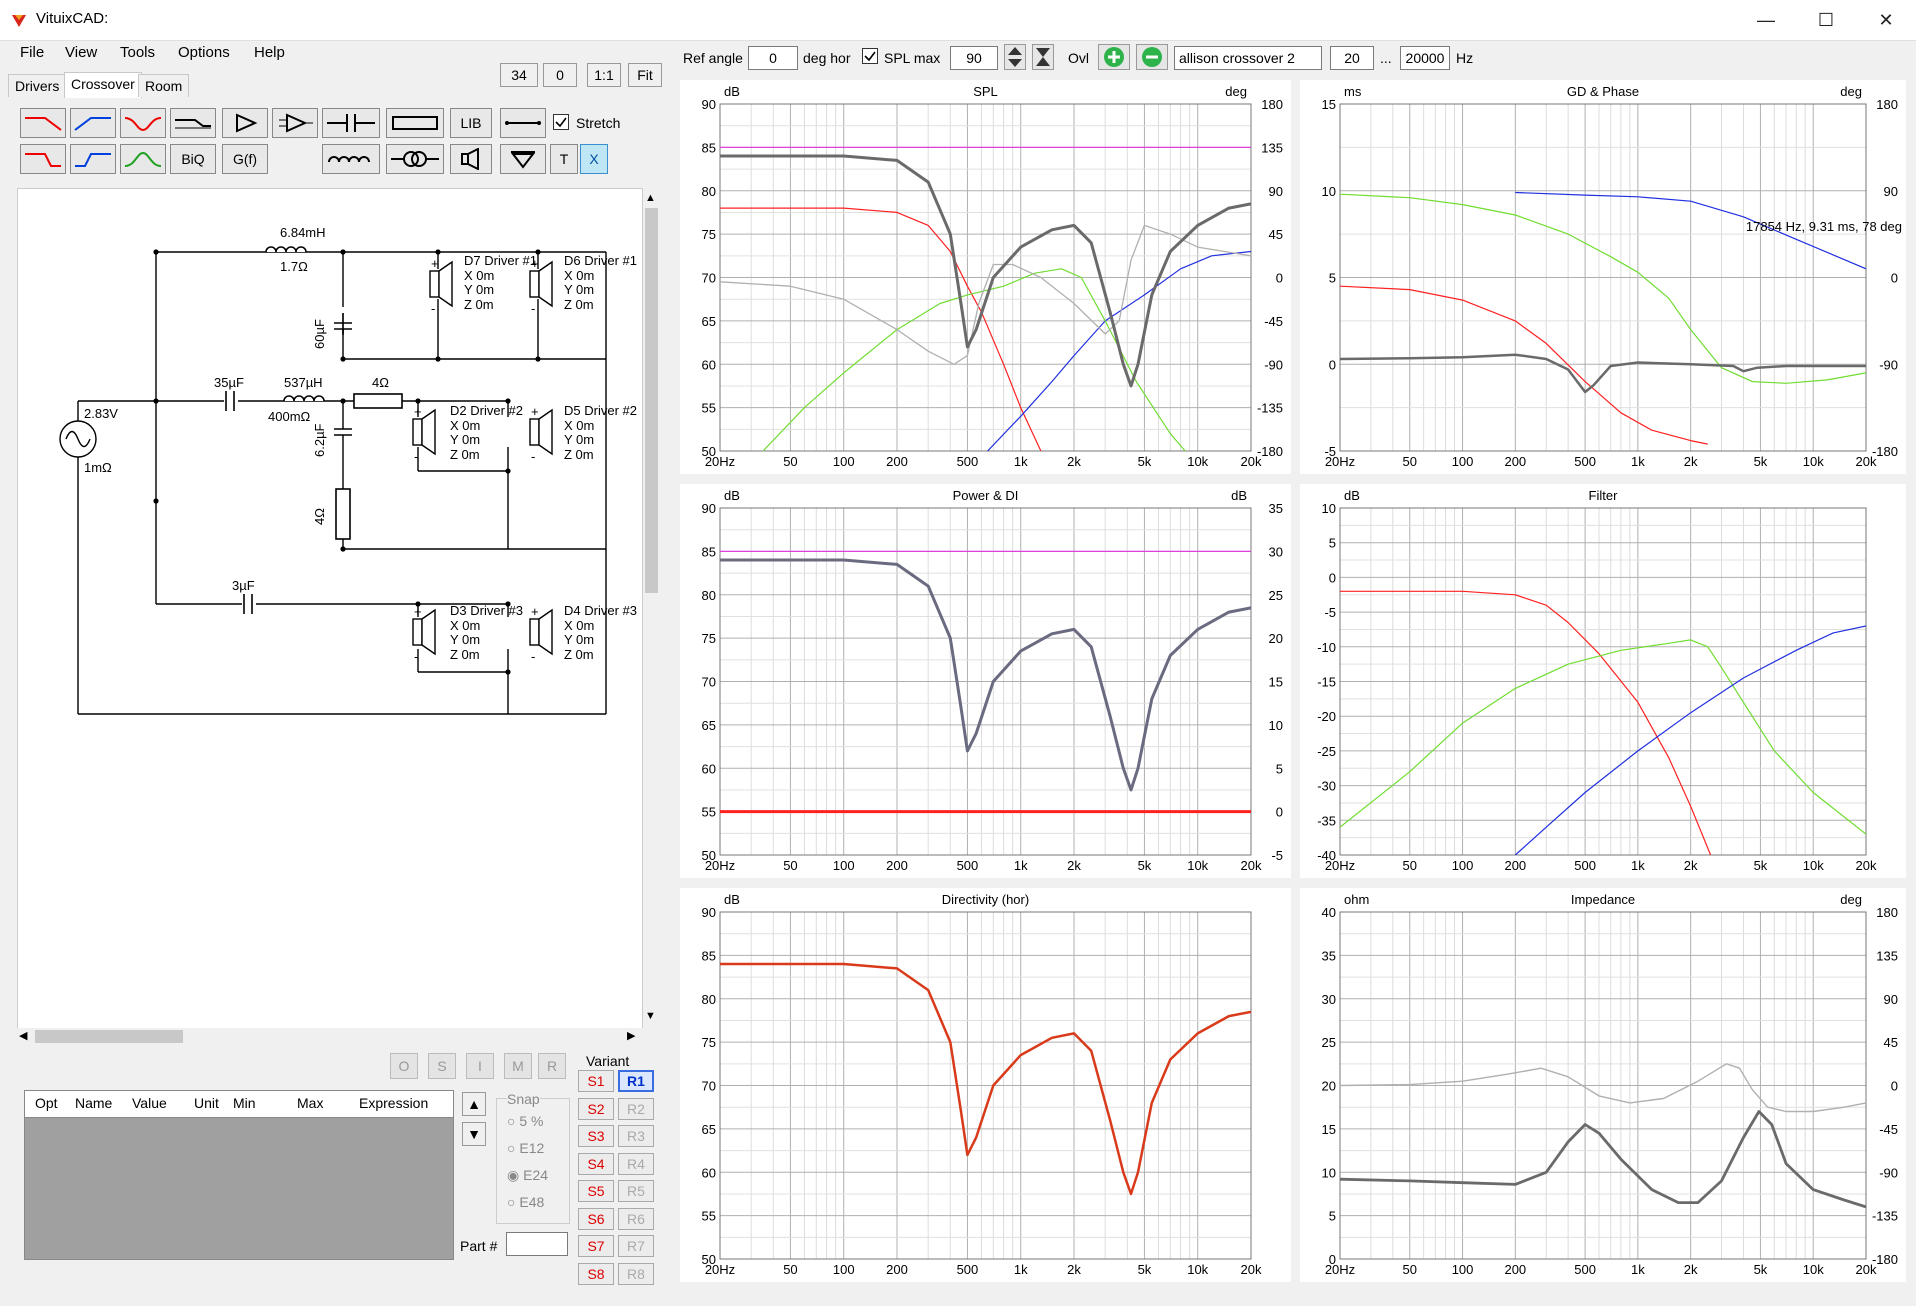 This screenshot has width=1916, height=1306. I want to click on fit-button: Fit, so click(645, 75).